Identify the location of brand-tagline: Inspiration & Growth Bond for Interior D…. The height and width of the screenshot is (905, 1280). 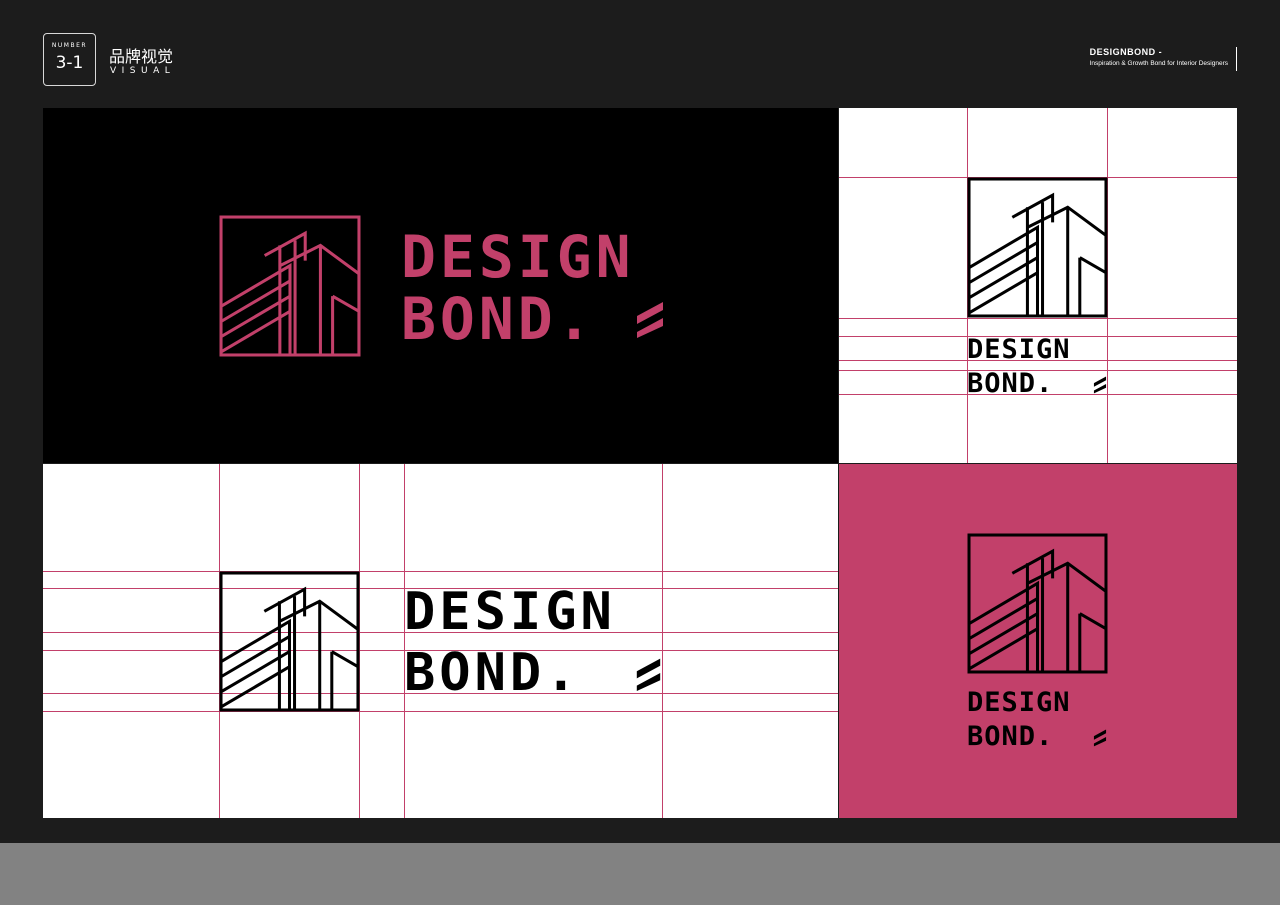
(1158, 63).